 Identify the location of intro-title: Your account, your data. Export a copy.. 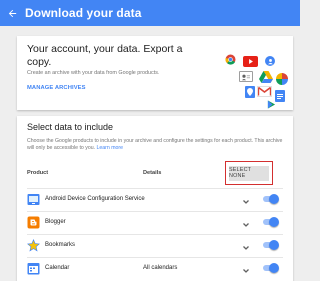
(105, 55).